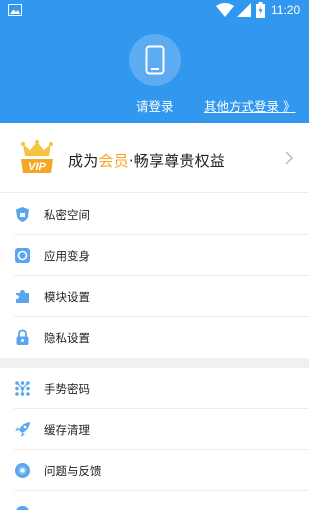 The image size is (320, 510). I want to click on menu-label: 应用变身, so click(67, 256).